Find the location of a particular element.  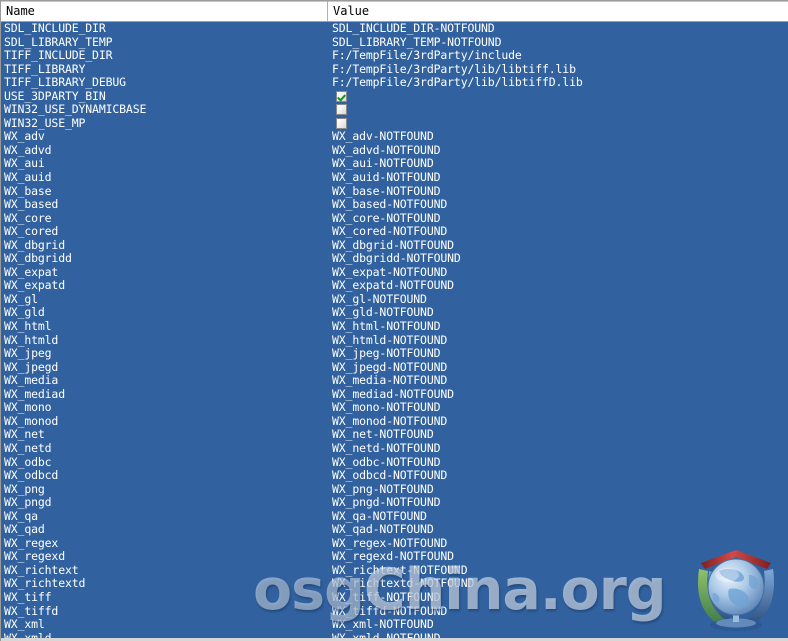

cache-entry-value: WX_dbgrid-NOTFOUND is located at coordinates (559, 246).